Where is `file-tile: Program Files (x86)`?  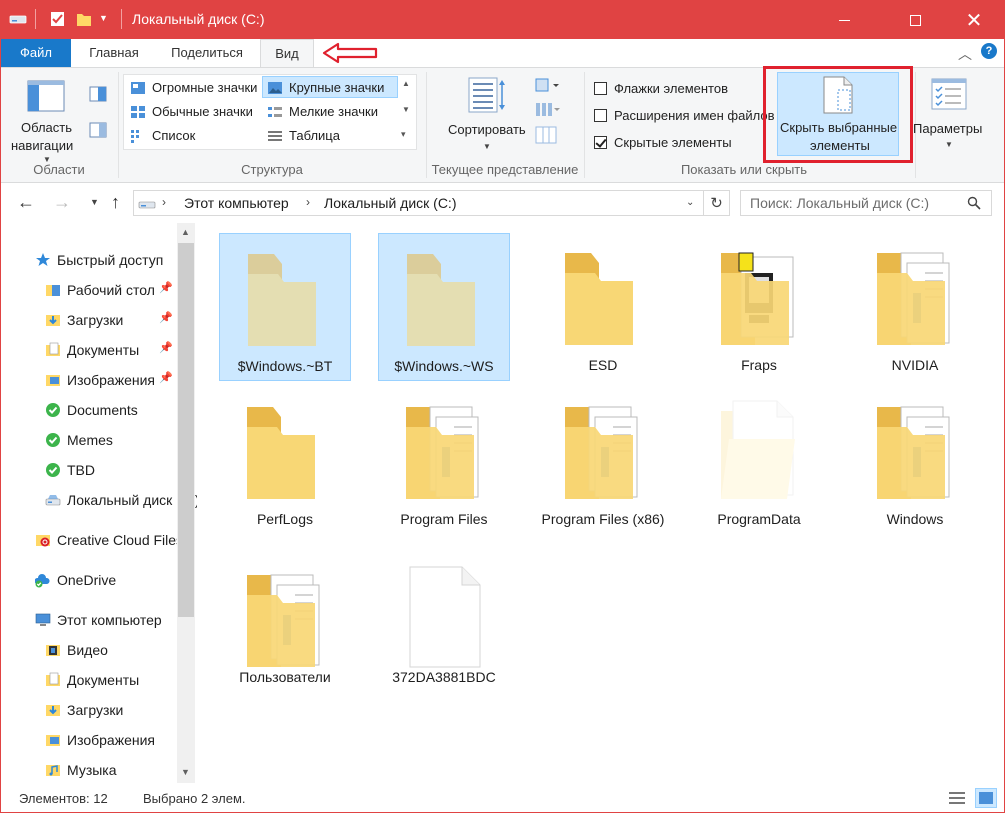 file-tile: Program Files (x86) is located at coordinates (603, 472).